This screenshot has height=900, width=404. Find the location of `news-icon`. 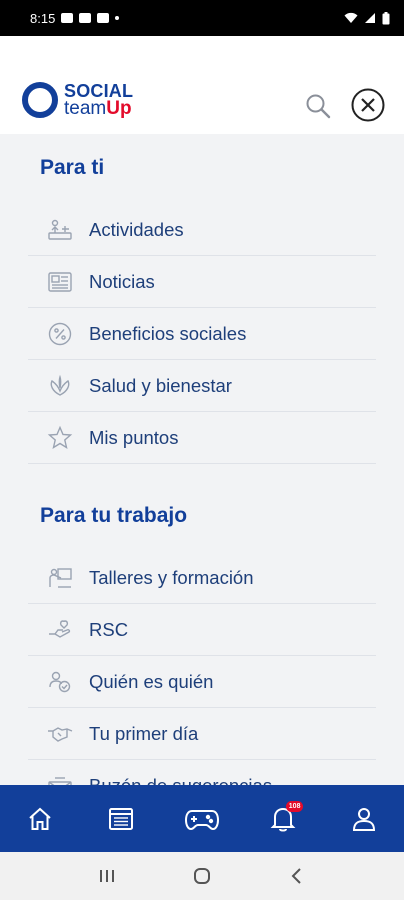

news-icon is located at coordinates (60, 282).